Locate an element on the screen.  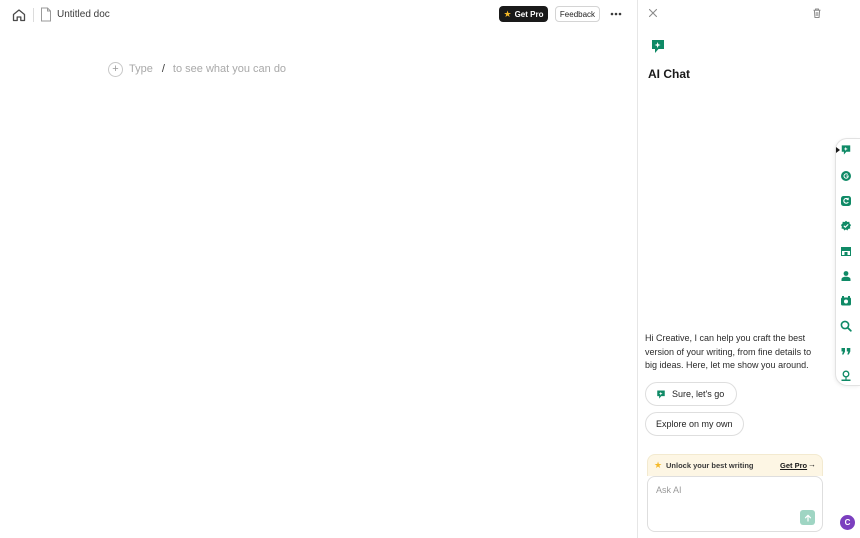
rail-plagiarism-button is located at coordinates (846, 325).